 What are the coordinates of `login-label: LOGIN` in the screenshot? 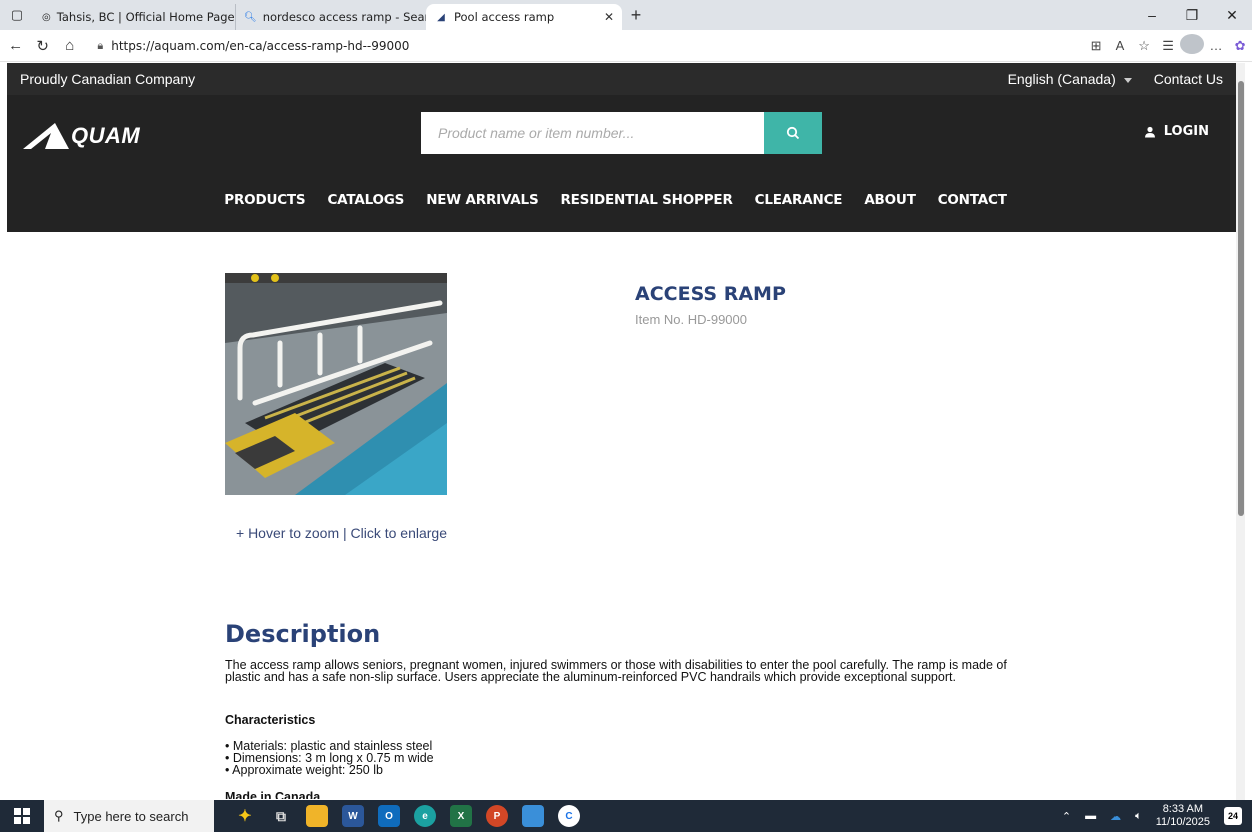 It's located at (1186, 131).